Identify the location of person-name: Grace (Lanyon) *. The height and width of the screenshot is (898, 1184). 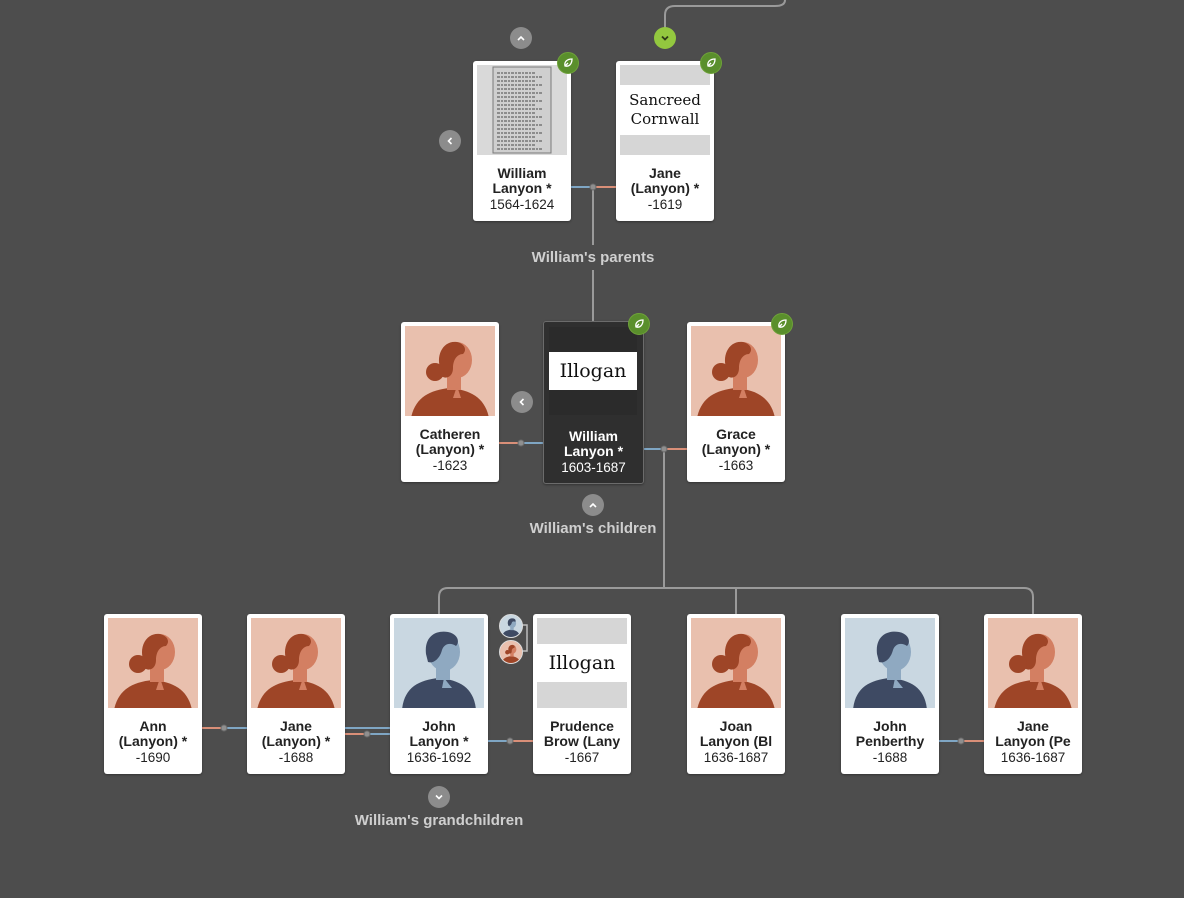
(736, 442).